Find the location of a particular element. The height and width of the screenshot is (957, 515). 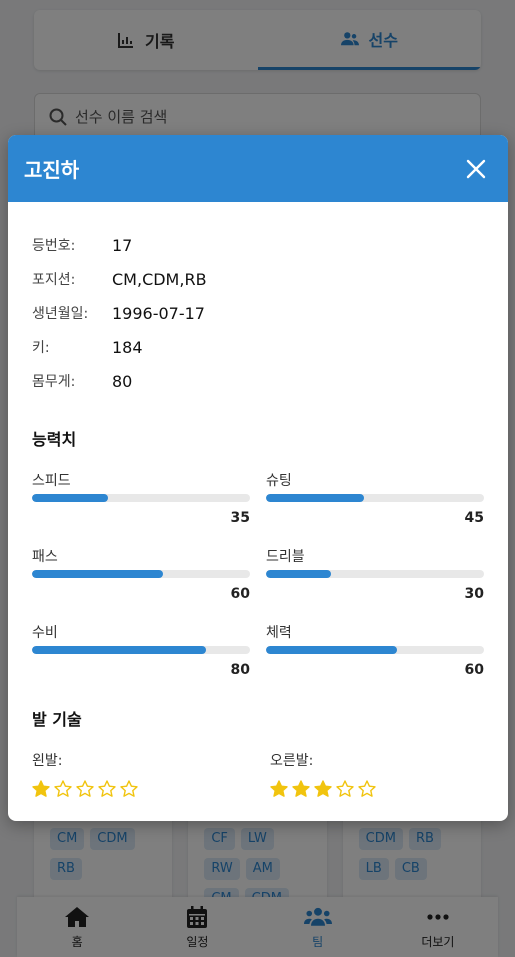

stat-name: 슈팅 is located at coordinates (279, 481).